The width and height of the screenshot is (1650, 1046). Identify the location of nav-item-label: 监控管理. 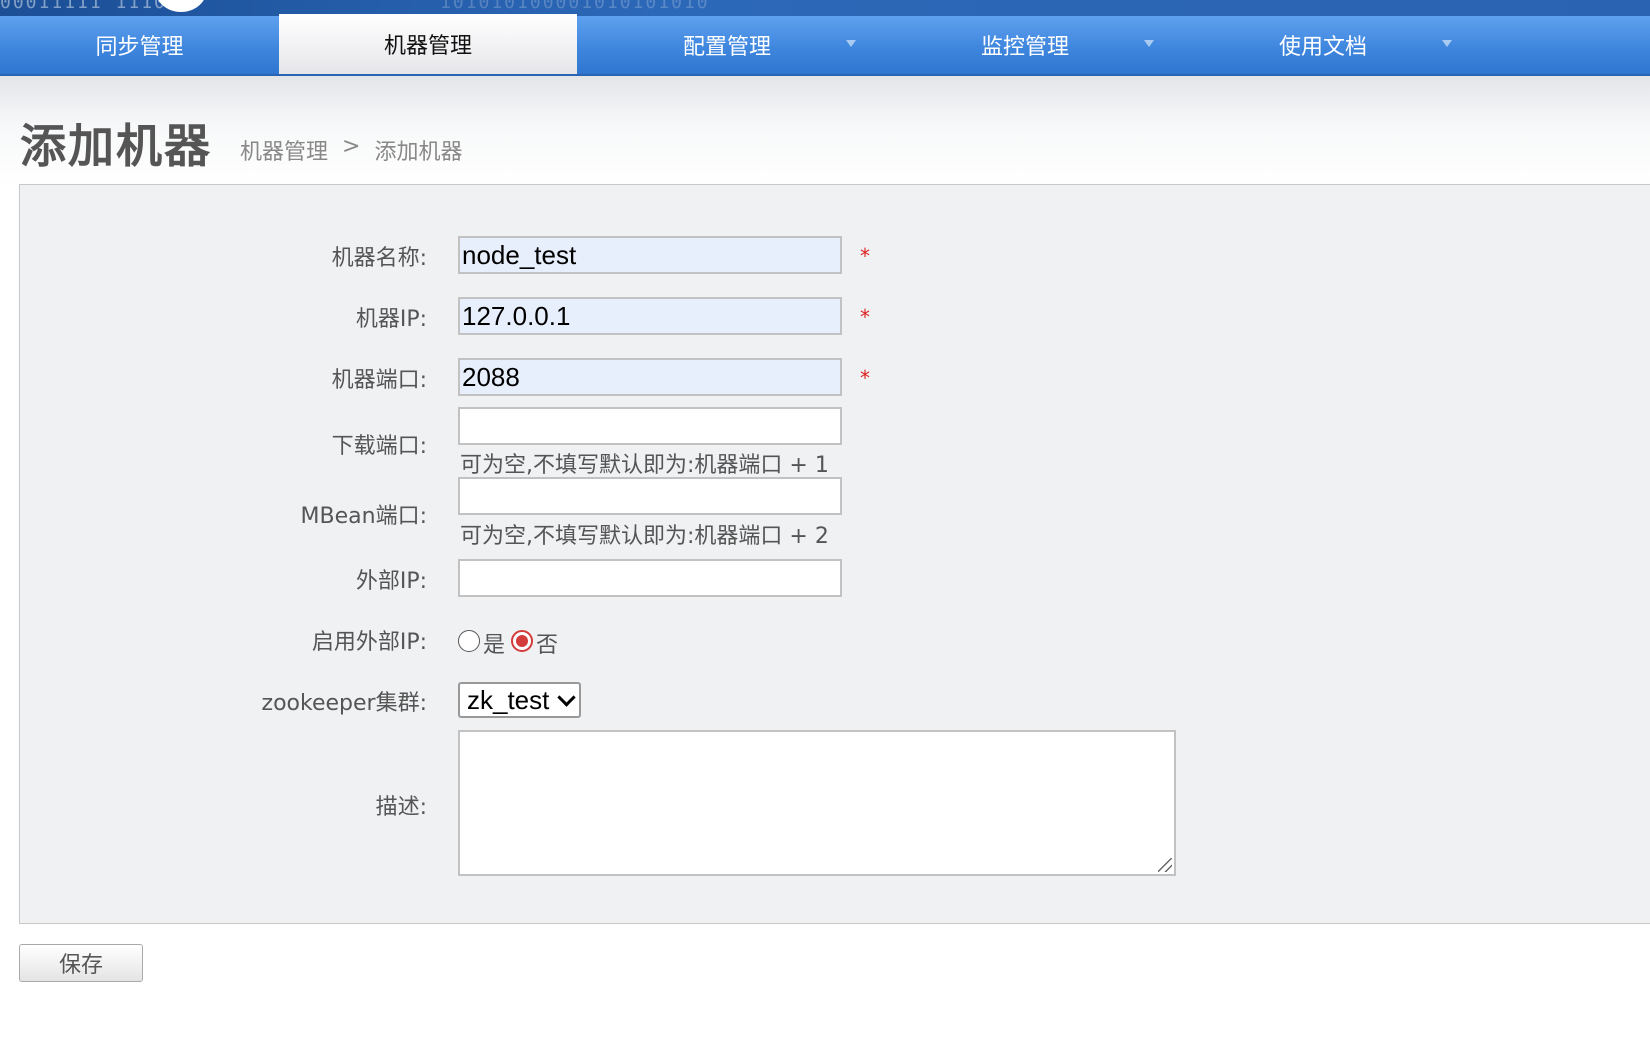
(1024, 47).